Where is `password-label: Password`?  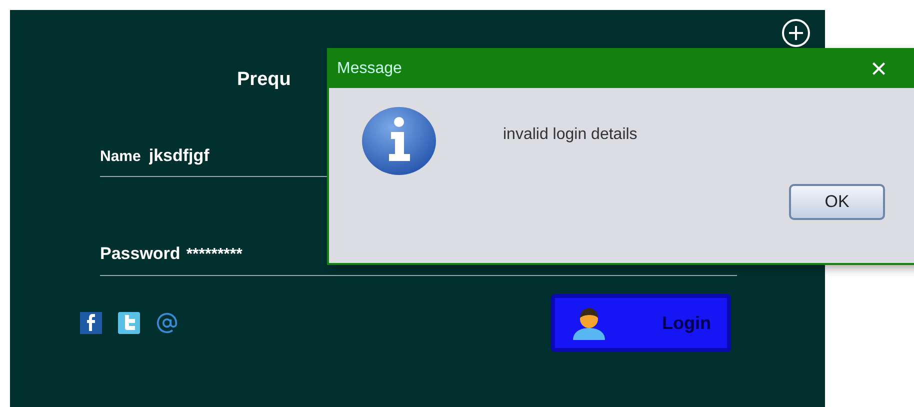 password-label: Password is located at coordinates (140, 254).